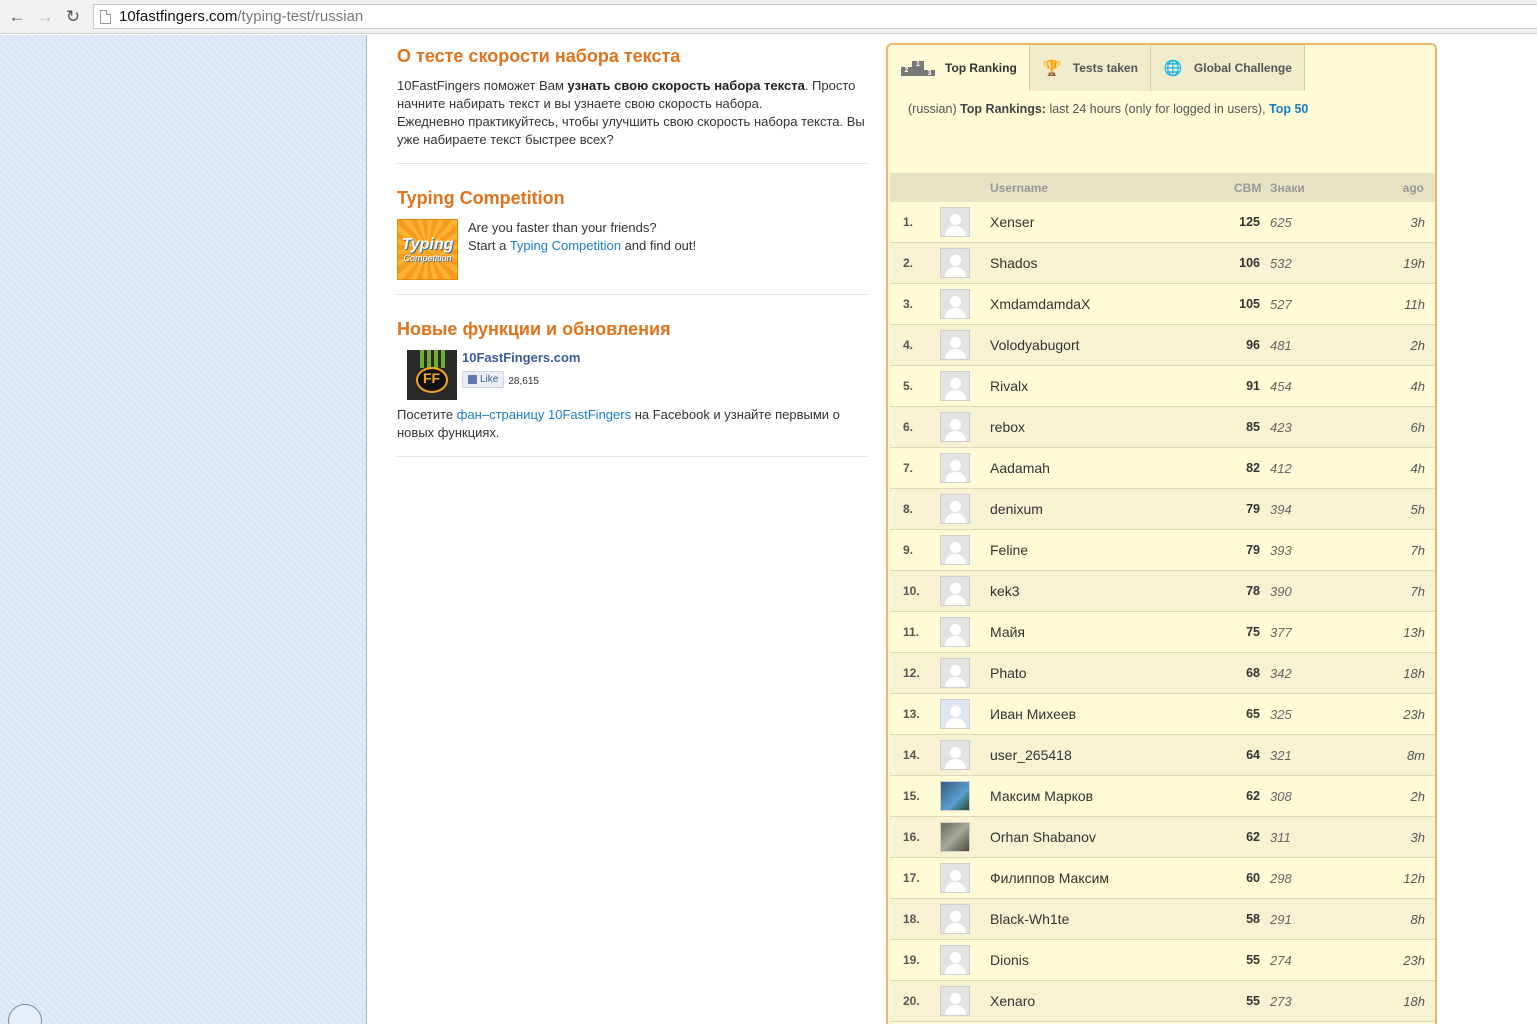  Describe the element at coordinates (1414, 673) in the screenshot. I see `time-ago: 18h` at that location.